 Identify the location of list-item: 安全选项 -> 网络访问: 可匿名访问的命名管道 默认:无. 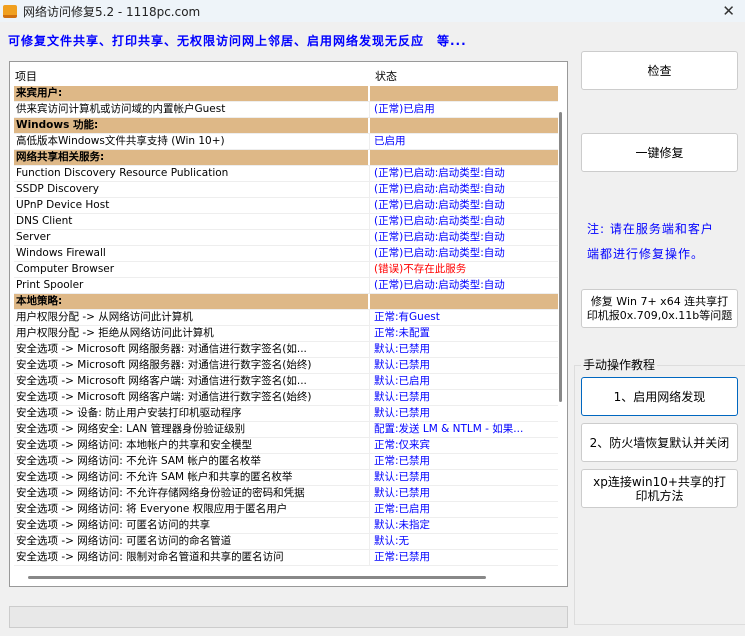
(286, 542).